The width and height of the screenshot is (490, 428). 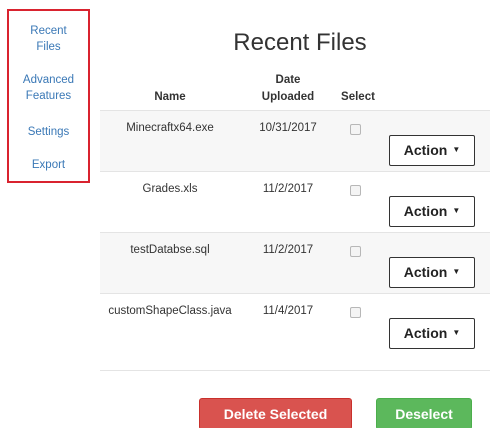 What do you see at coordinates (48, 80) in the screenshot?
I see `sidebar-item-label: Advanced` at bounding box center [48, 80].